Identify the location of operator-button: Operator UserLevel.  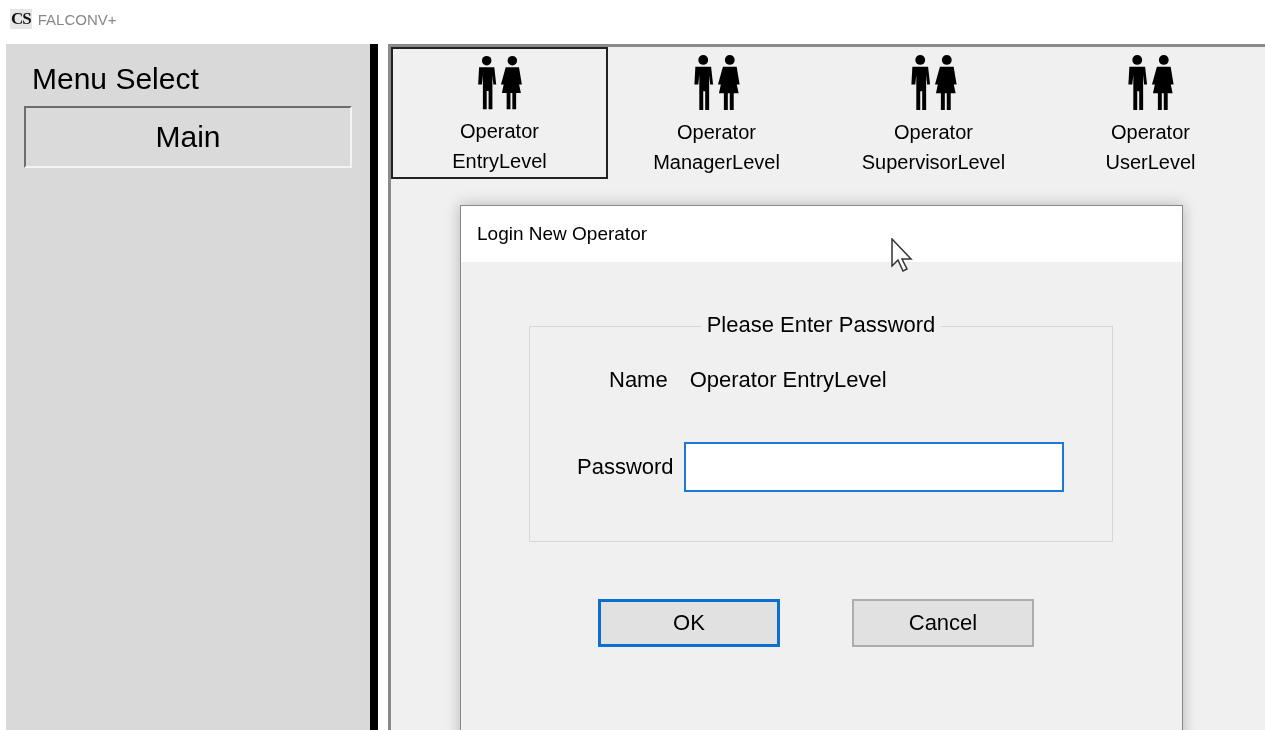
(1150, 113).